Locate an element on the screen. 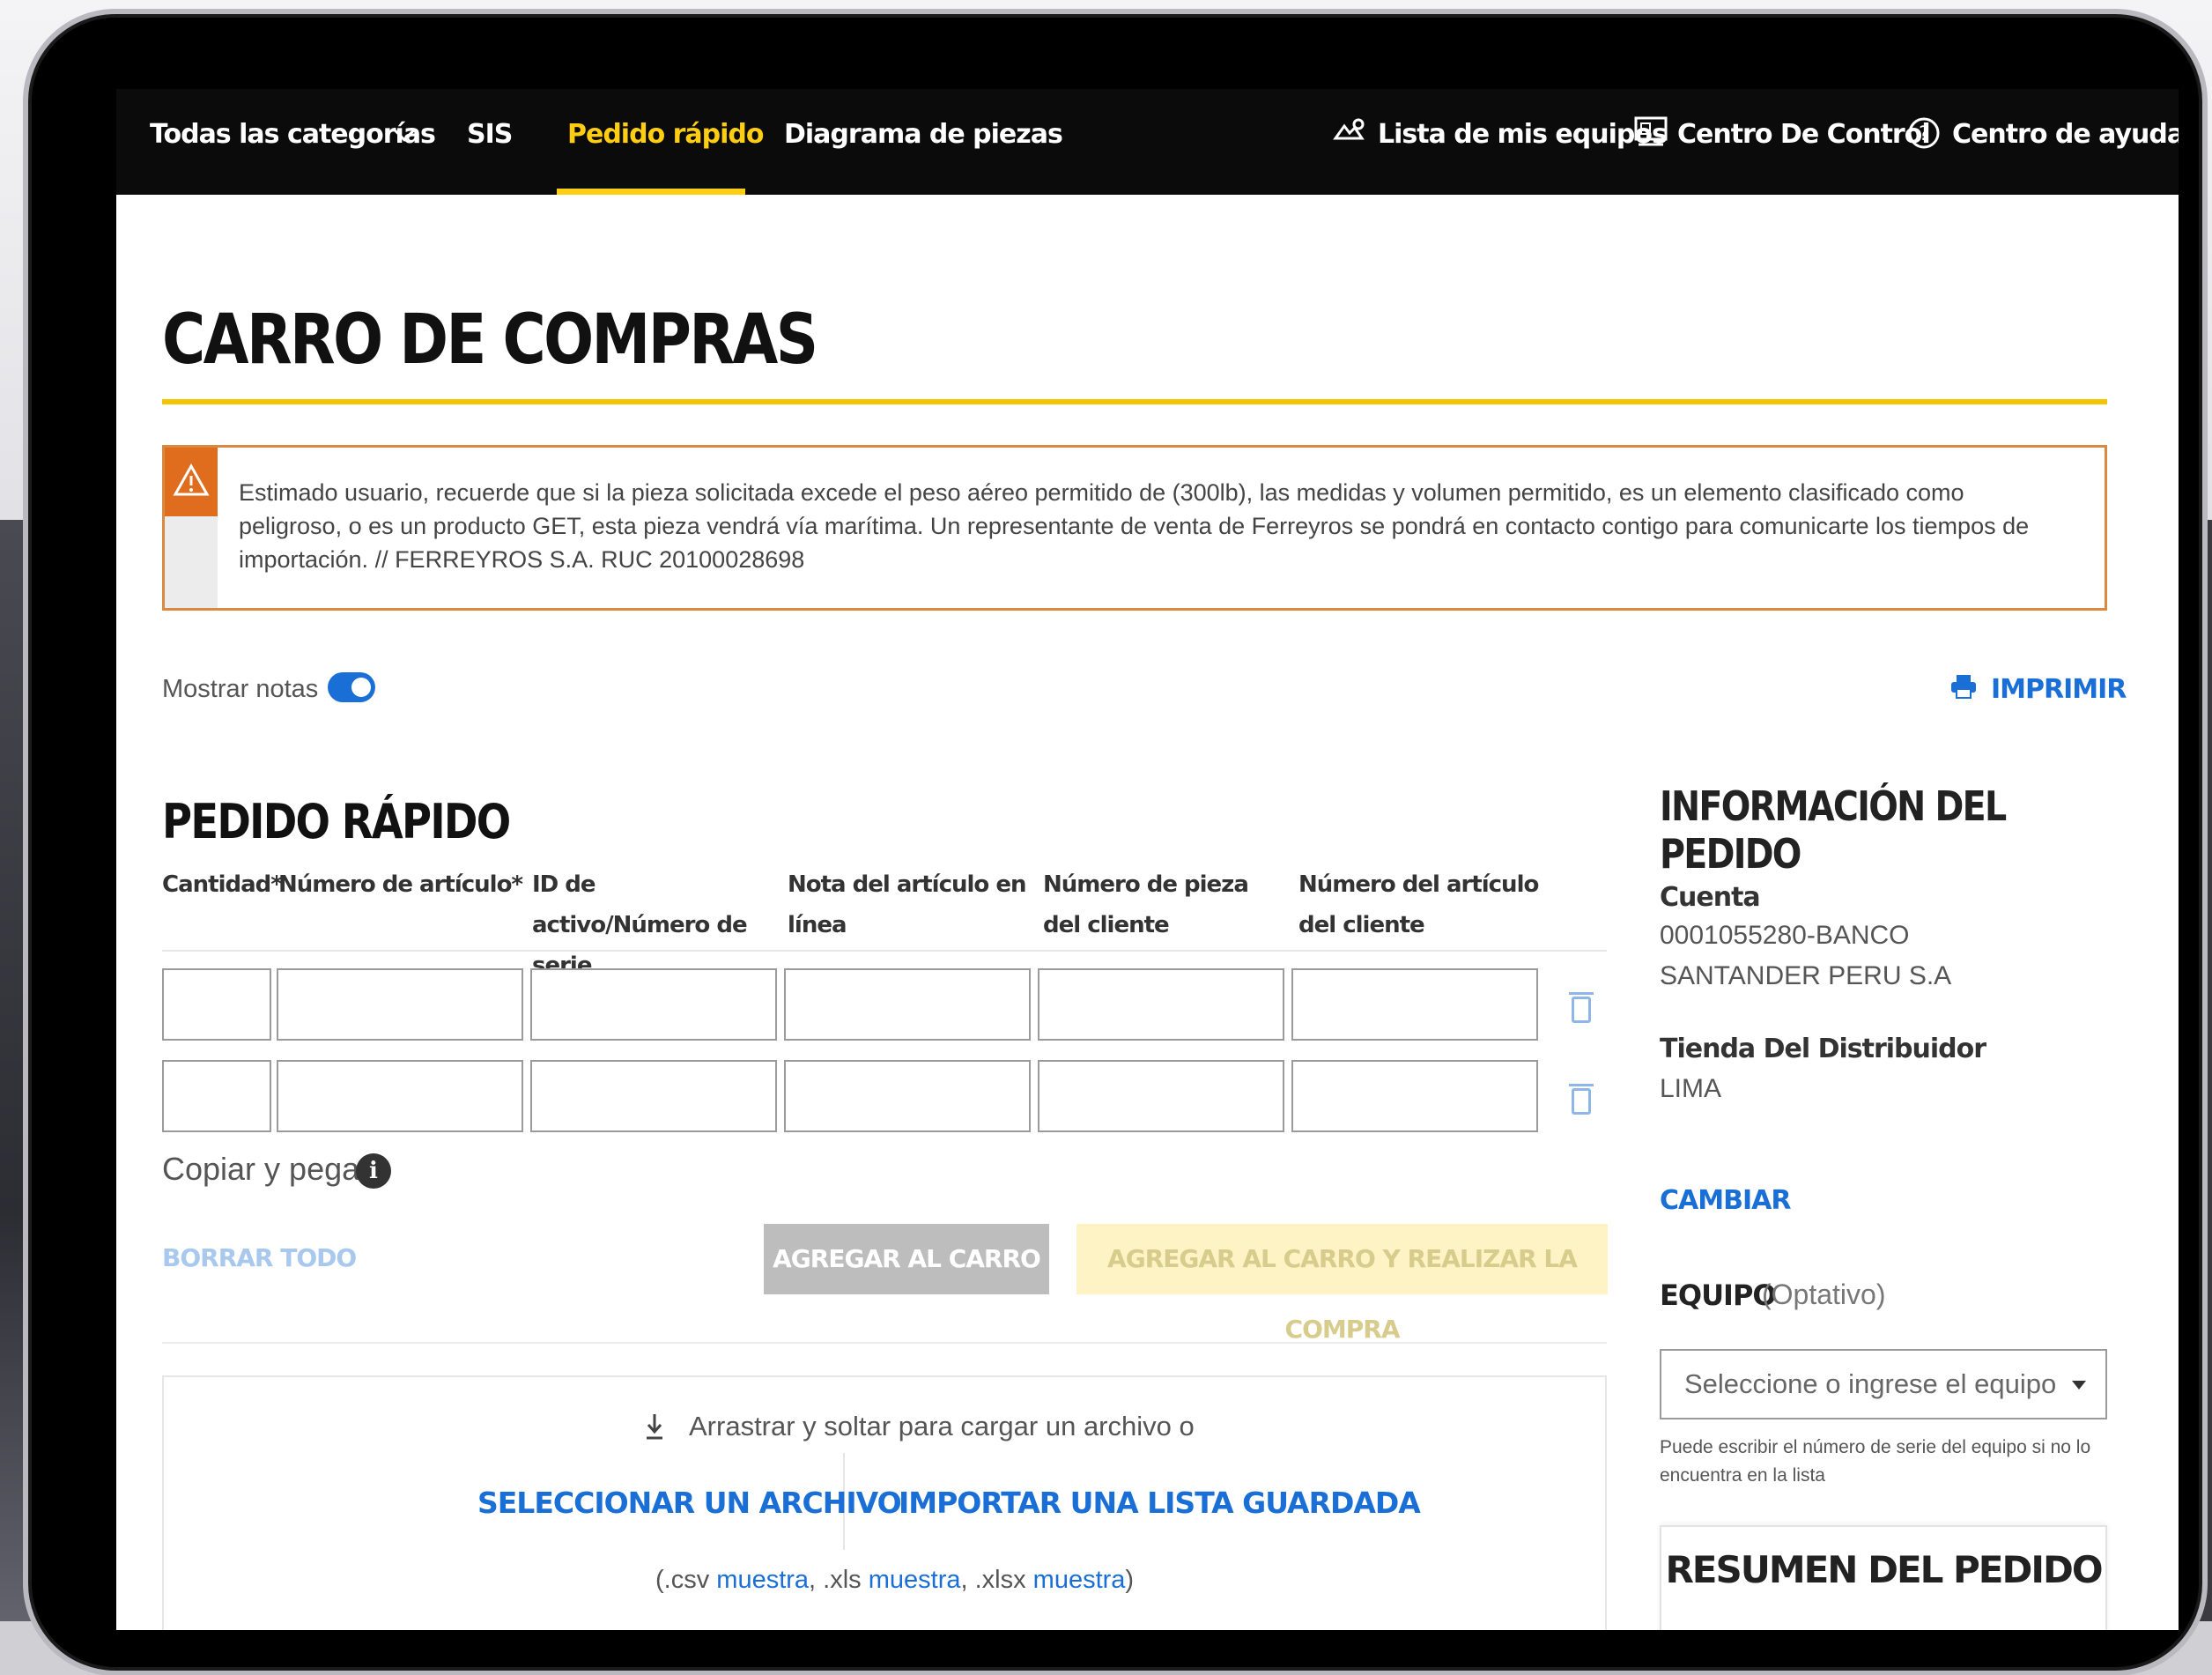 This screenshot has height=1675, width=2212. equipment-label: EQUIPO is located at coordinates (1718, 1295).